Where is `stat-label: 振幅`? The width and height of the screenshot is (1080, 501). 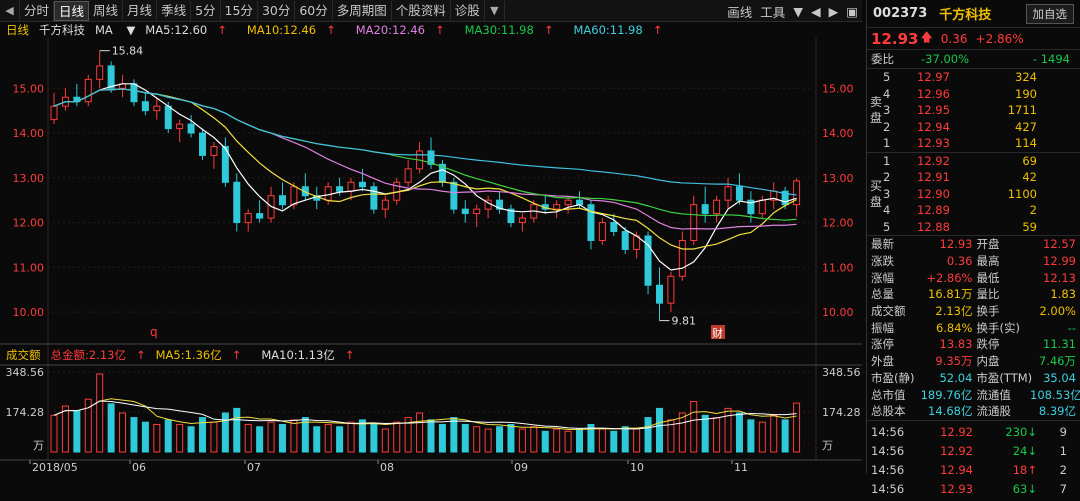
stat-label: 振幅 is located at coordinates (882, 327).